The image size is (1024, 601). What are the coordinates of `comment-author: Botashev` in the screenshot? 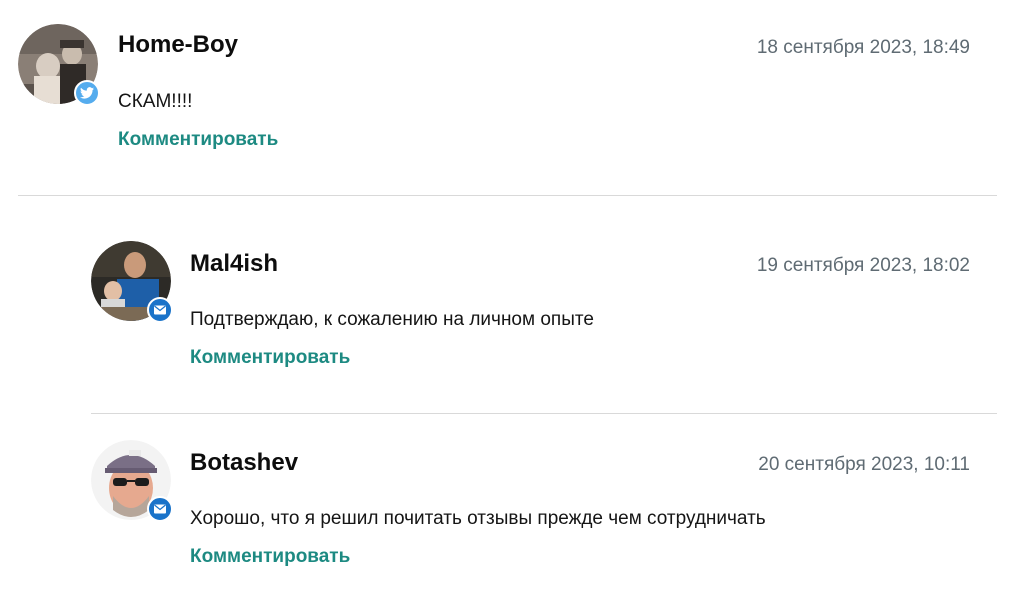 It's located at (244, 462).